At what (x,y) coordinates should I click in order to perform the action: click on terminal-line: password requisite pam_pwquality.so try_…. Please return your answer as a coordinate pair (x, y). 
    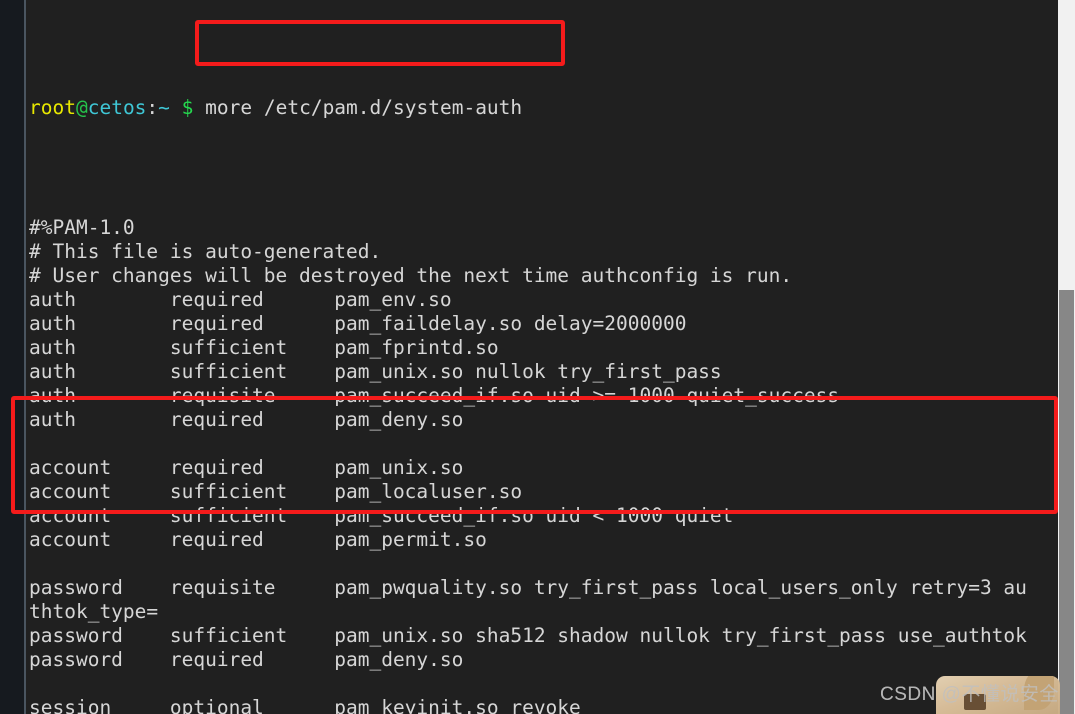
    Looking at the image, I should click on (528, 587).